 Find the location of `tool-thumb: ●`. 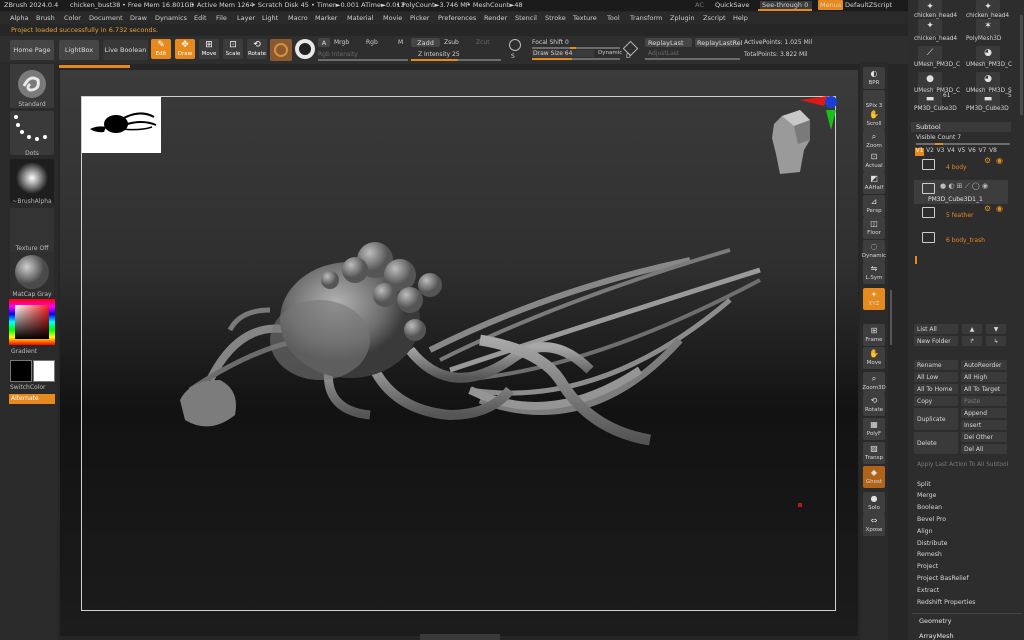

tool-thumb: ● is located at coordinates (930, 80).